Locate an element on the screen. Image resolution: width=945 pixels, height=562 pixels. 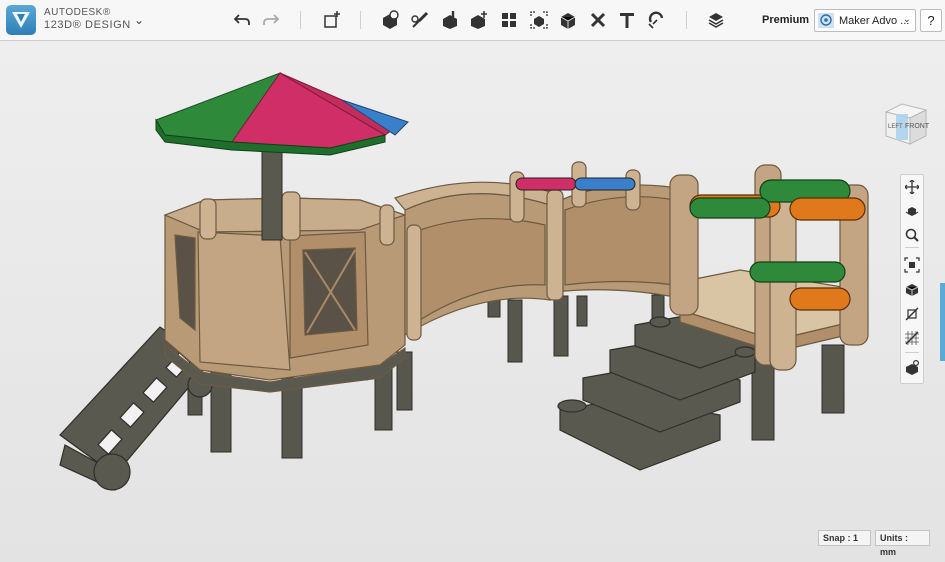
app-brand: AUTODESK® 123D® DESIGN is located at coordinates (87, 19).